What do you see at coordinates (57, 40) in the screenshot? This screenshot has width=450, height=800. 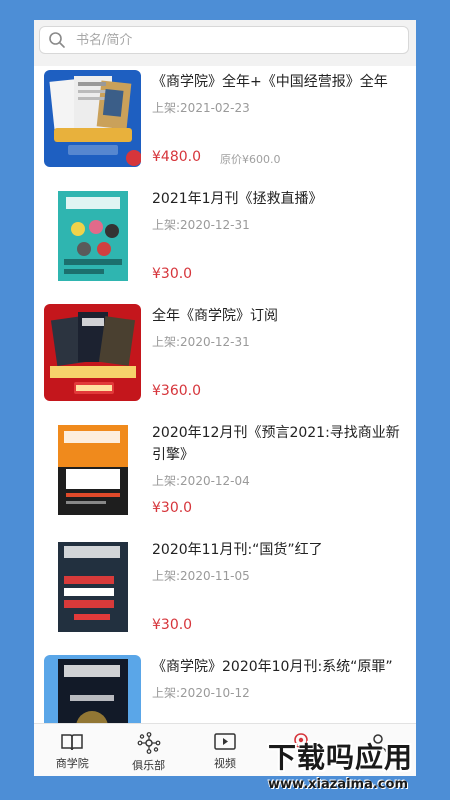 I see `search-icon` at bounding box center [57, 40].